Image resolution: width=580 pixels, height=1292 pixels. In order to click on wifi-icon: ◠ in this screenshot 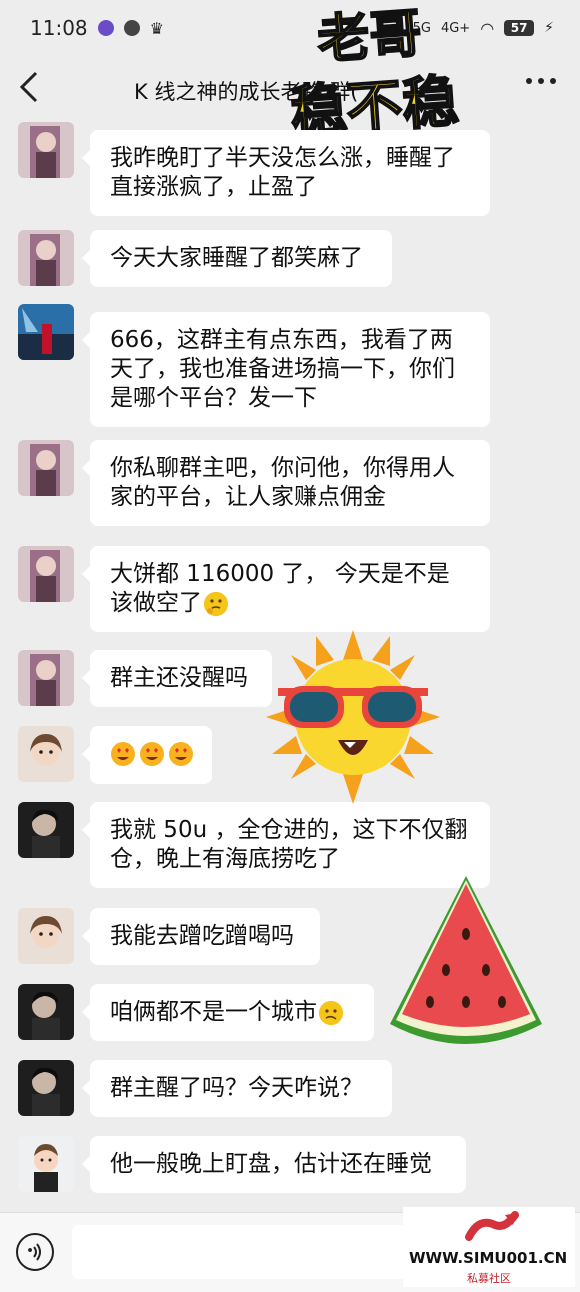, I will do `click(487, 28)`.